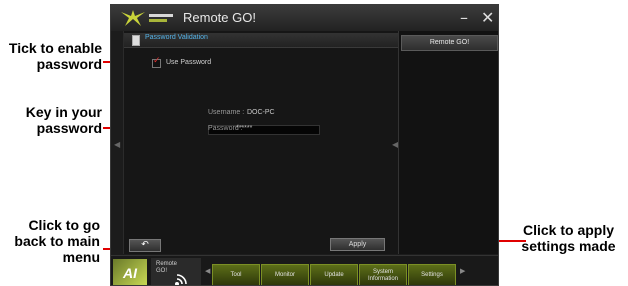 The image size is (628, 286). Describe the element at coordinates (304, 18) in the screenshot. I see `title-bar: Remote GO! – ✕` at that location.